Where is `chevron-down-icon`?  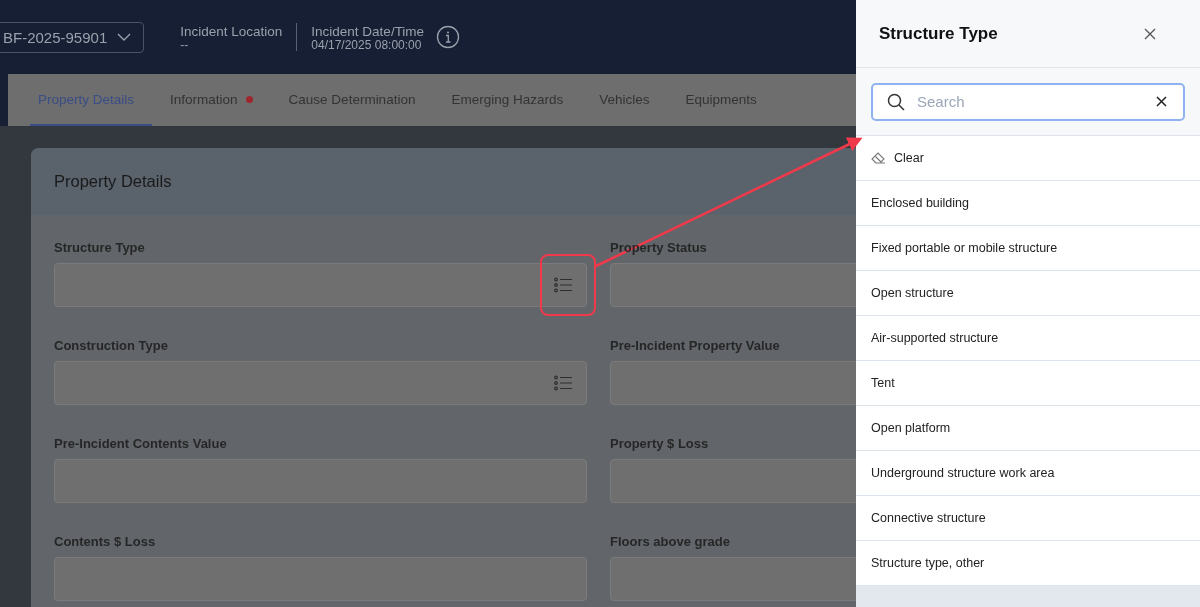 chevron-down-icon is located at coordinates (124, 37).